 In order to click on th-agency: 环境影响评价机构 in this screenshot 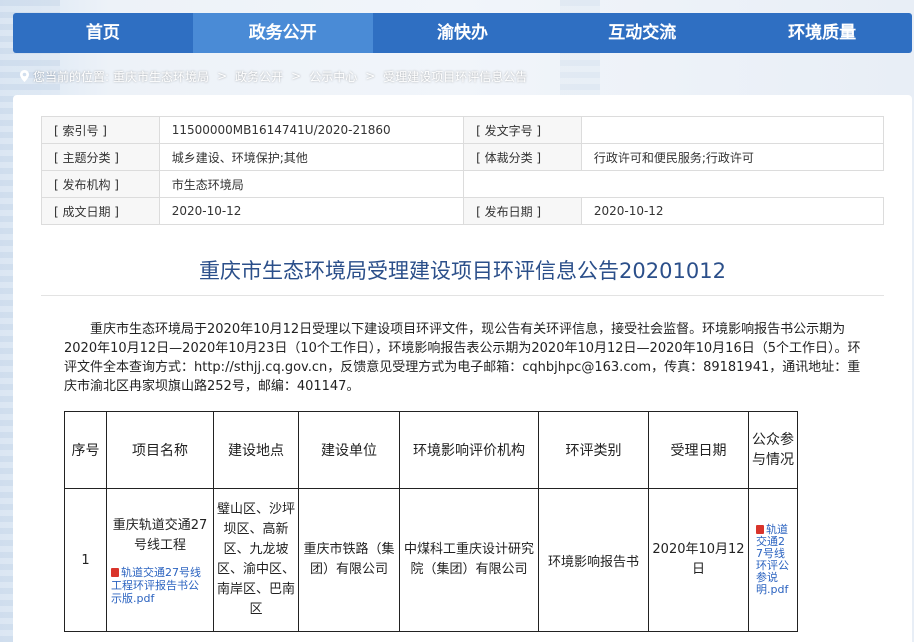, I will do `click(469, 450)`.